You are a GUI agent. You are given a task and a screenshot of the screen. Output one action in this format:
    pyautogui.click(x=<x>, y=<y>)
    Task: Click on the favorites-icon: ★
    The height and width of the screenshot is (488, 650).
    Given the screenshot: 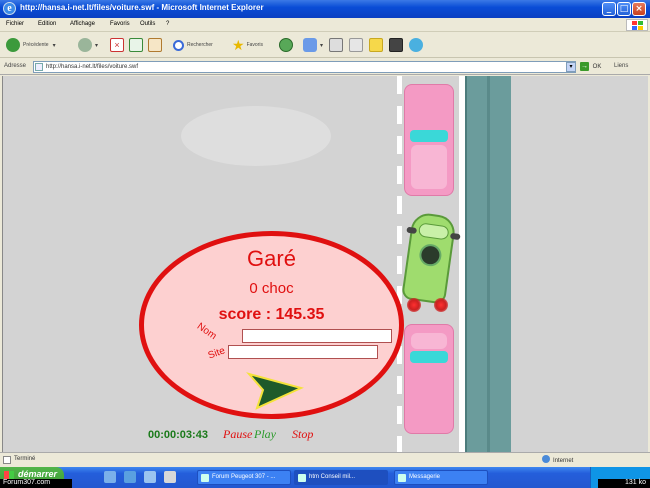 What is the action you would take?
    pyautogui.click(x=238, y=44)
    